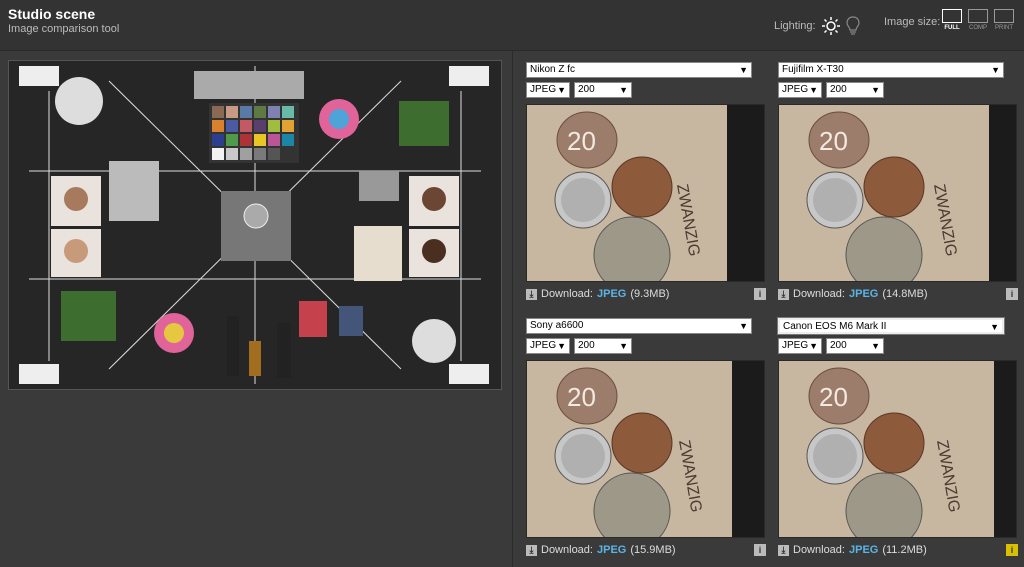 The image size is (1024, 567). What do you see at coordinates (952, 28) in the screenshot?
I see `size-option-label: FULL` at bounding box center [952, 28].